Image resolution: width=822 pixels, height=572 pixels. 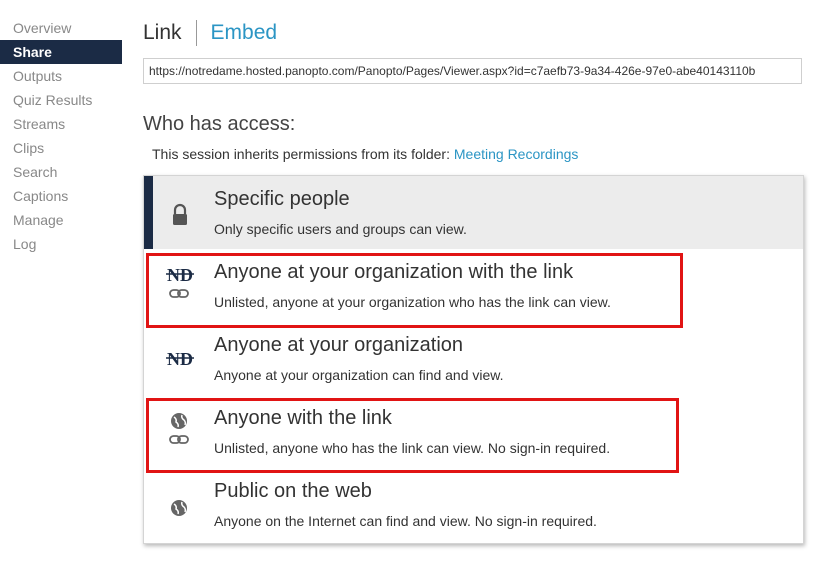 What do you see at coordinates (340, 229) in the screenshot?
I see `option-description: Only specific users and groups can view.` at bounding box center [340, 229].